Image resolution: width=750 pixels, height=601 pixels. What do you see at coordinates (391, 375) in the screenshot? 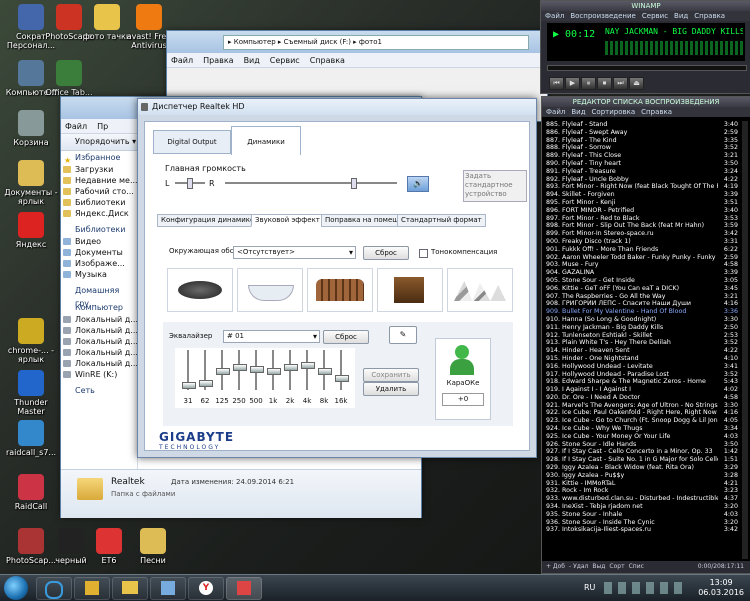
I see `eq-save-button: Сохранить` at bounding box center [391, 375].